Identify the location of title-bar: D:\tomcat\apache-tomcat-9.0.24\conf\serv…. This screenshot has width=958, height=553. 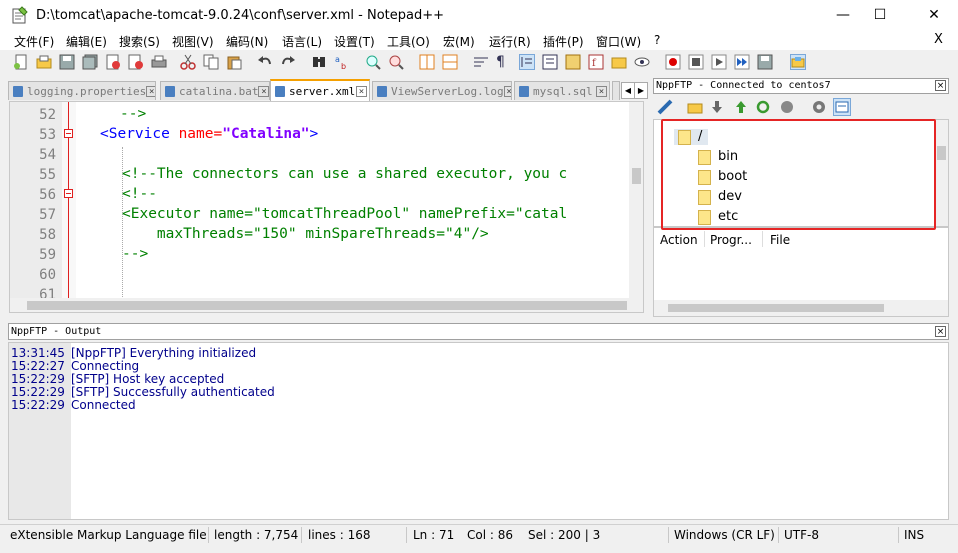
(479, 15).